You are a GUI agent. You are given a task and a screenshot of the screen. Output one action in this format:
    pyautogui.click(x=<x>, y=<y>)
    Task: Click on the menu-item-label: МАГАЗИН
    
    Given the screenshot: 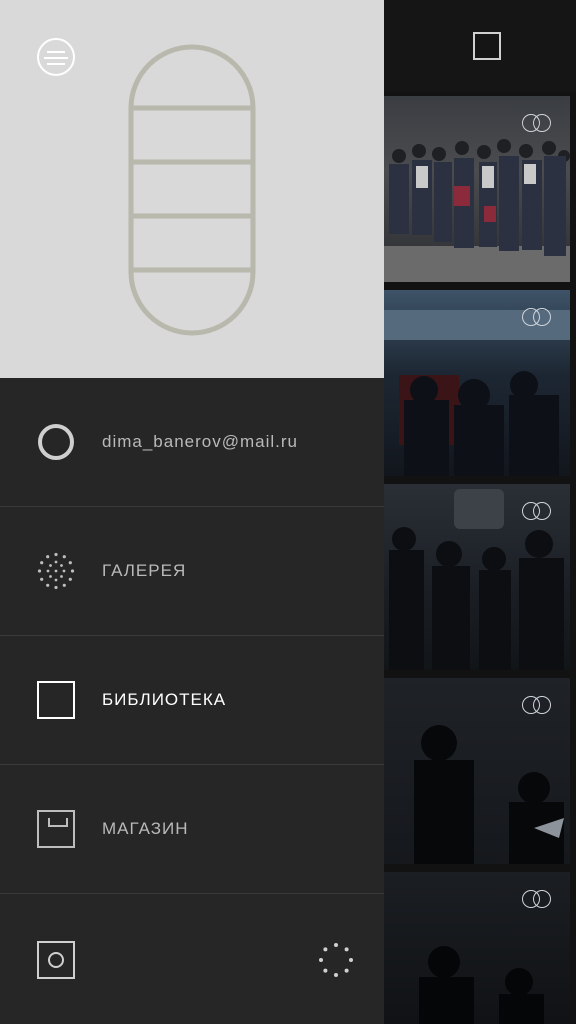 What is the action you would take?
    pyautogui.click(x=145, y=828)
    